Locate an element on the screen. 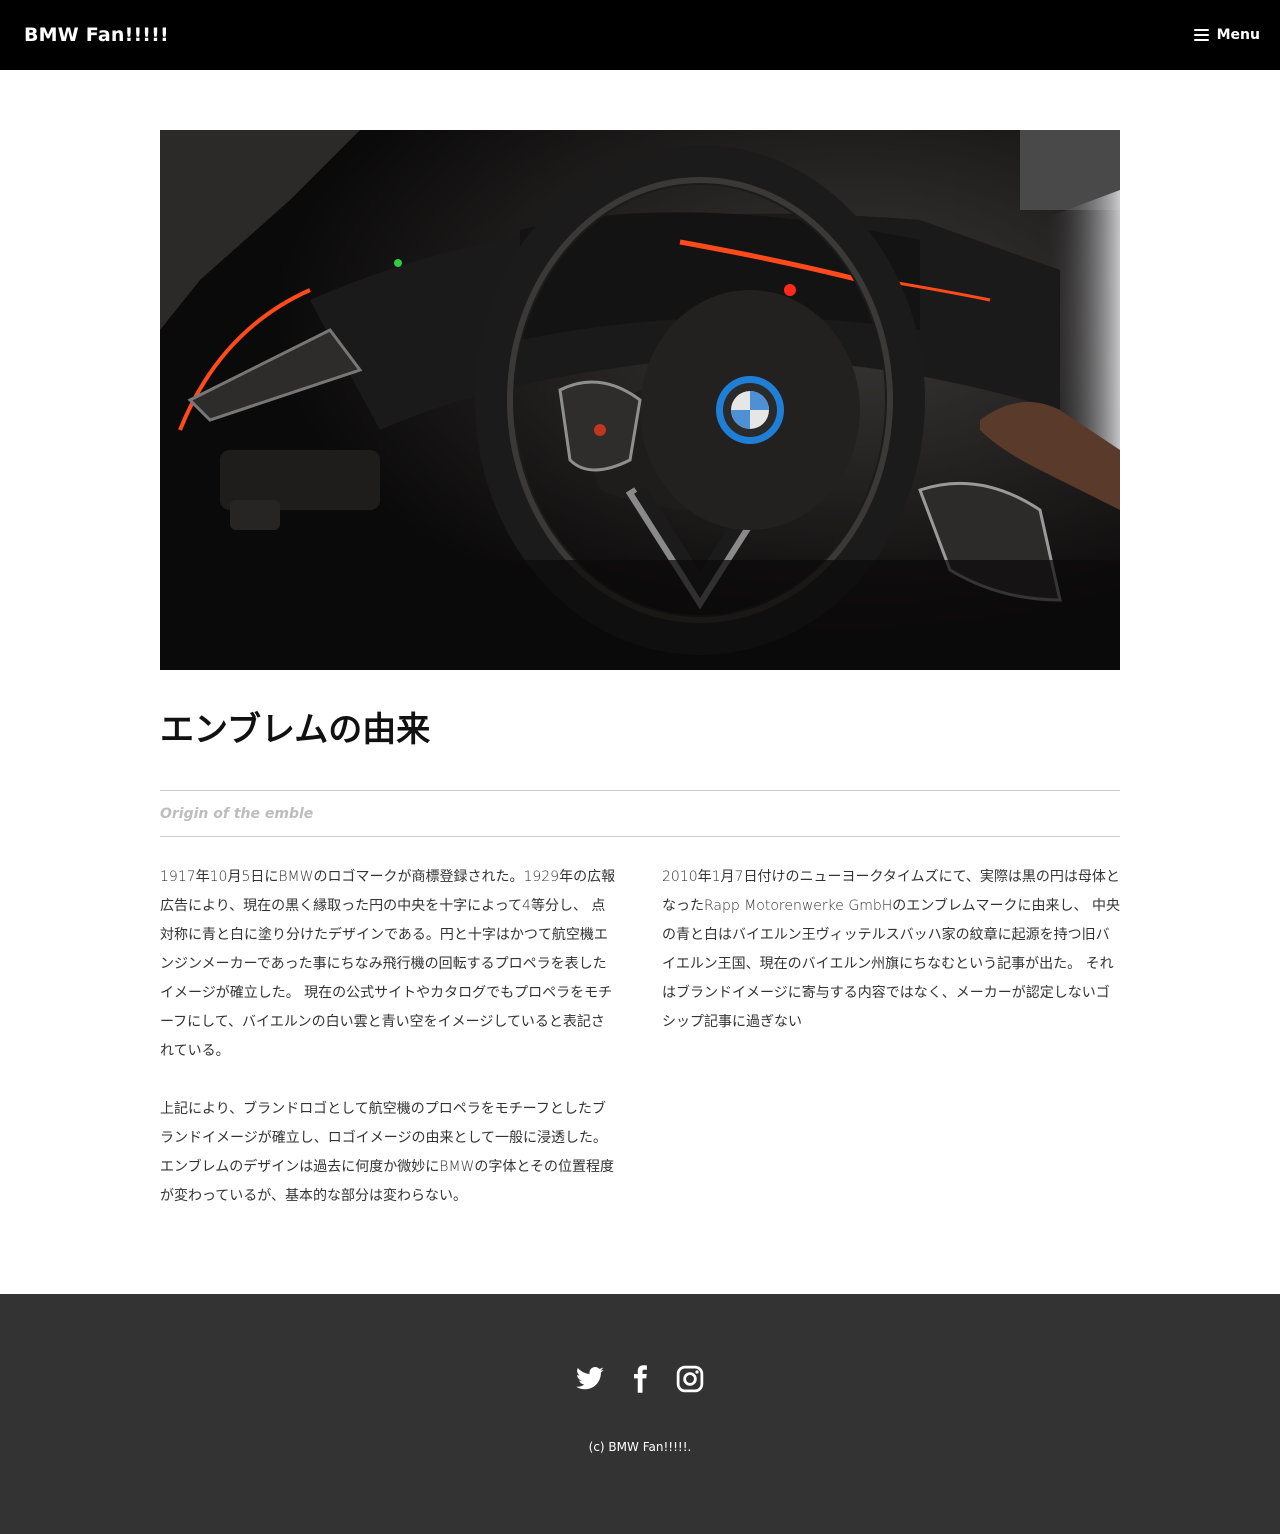 The image size is (1280, 1534). menu-toggle-button: Menu is located at coordinates (1226, 35).